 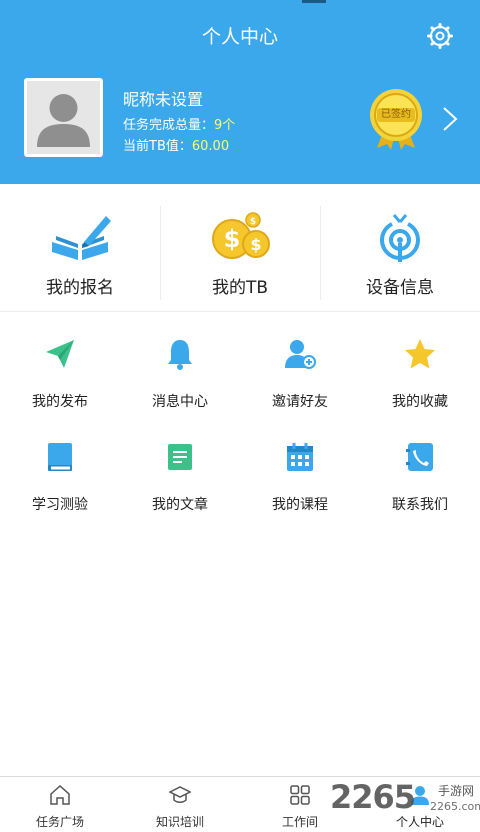 What do you see at coordinates (300, 505) in the screenshot?
I see `grid-label: 我的课程` at bounding box center [300, 505].